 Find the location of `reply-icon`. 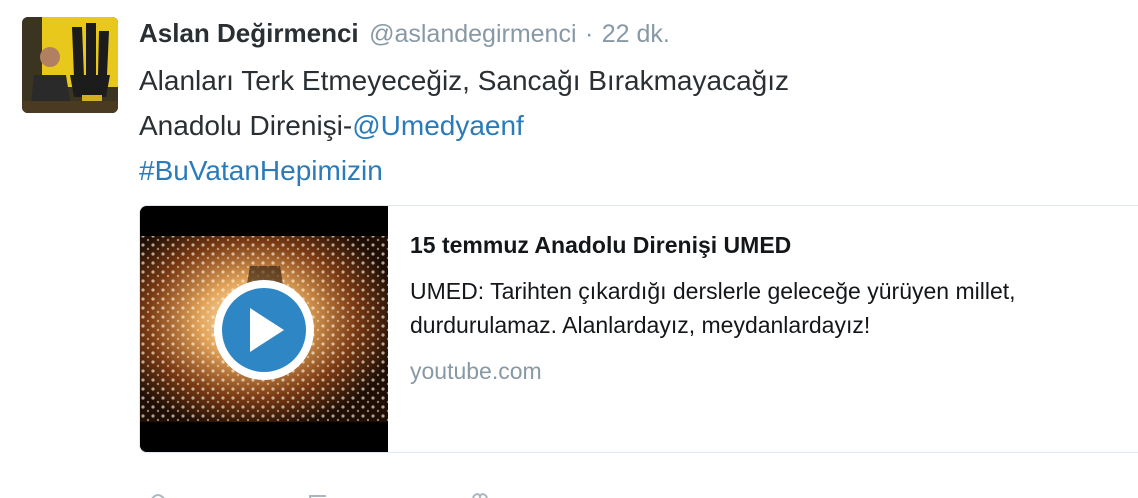

reply-icon is located at coordinates (158, 494).